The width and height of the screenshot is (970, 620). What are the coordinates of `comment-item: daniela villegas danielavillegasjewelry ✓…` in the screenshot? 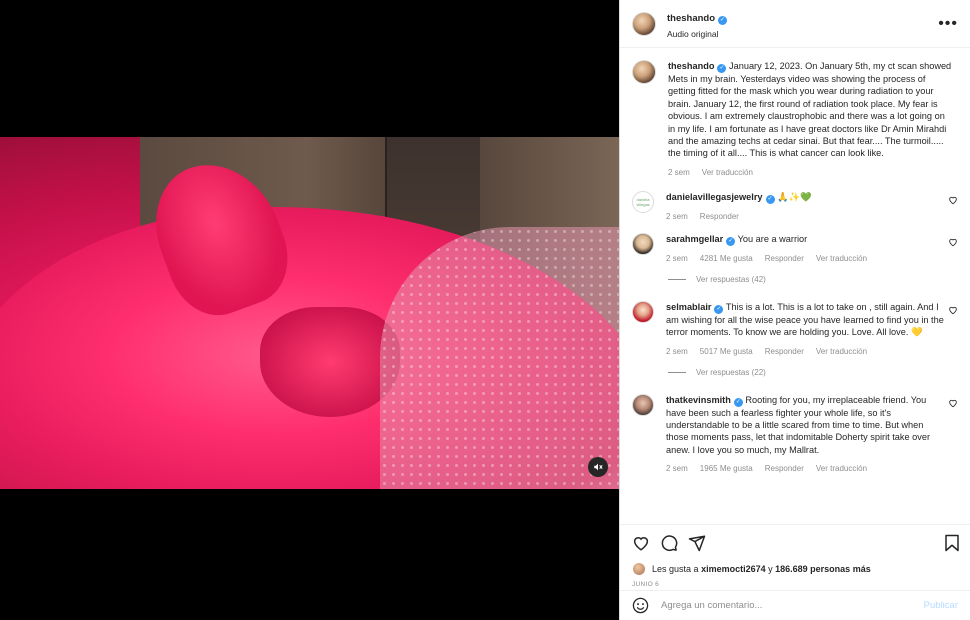 It's located at (795, 205).